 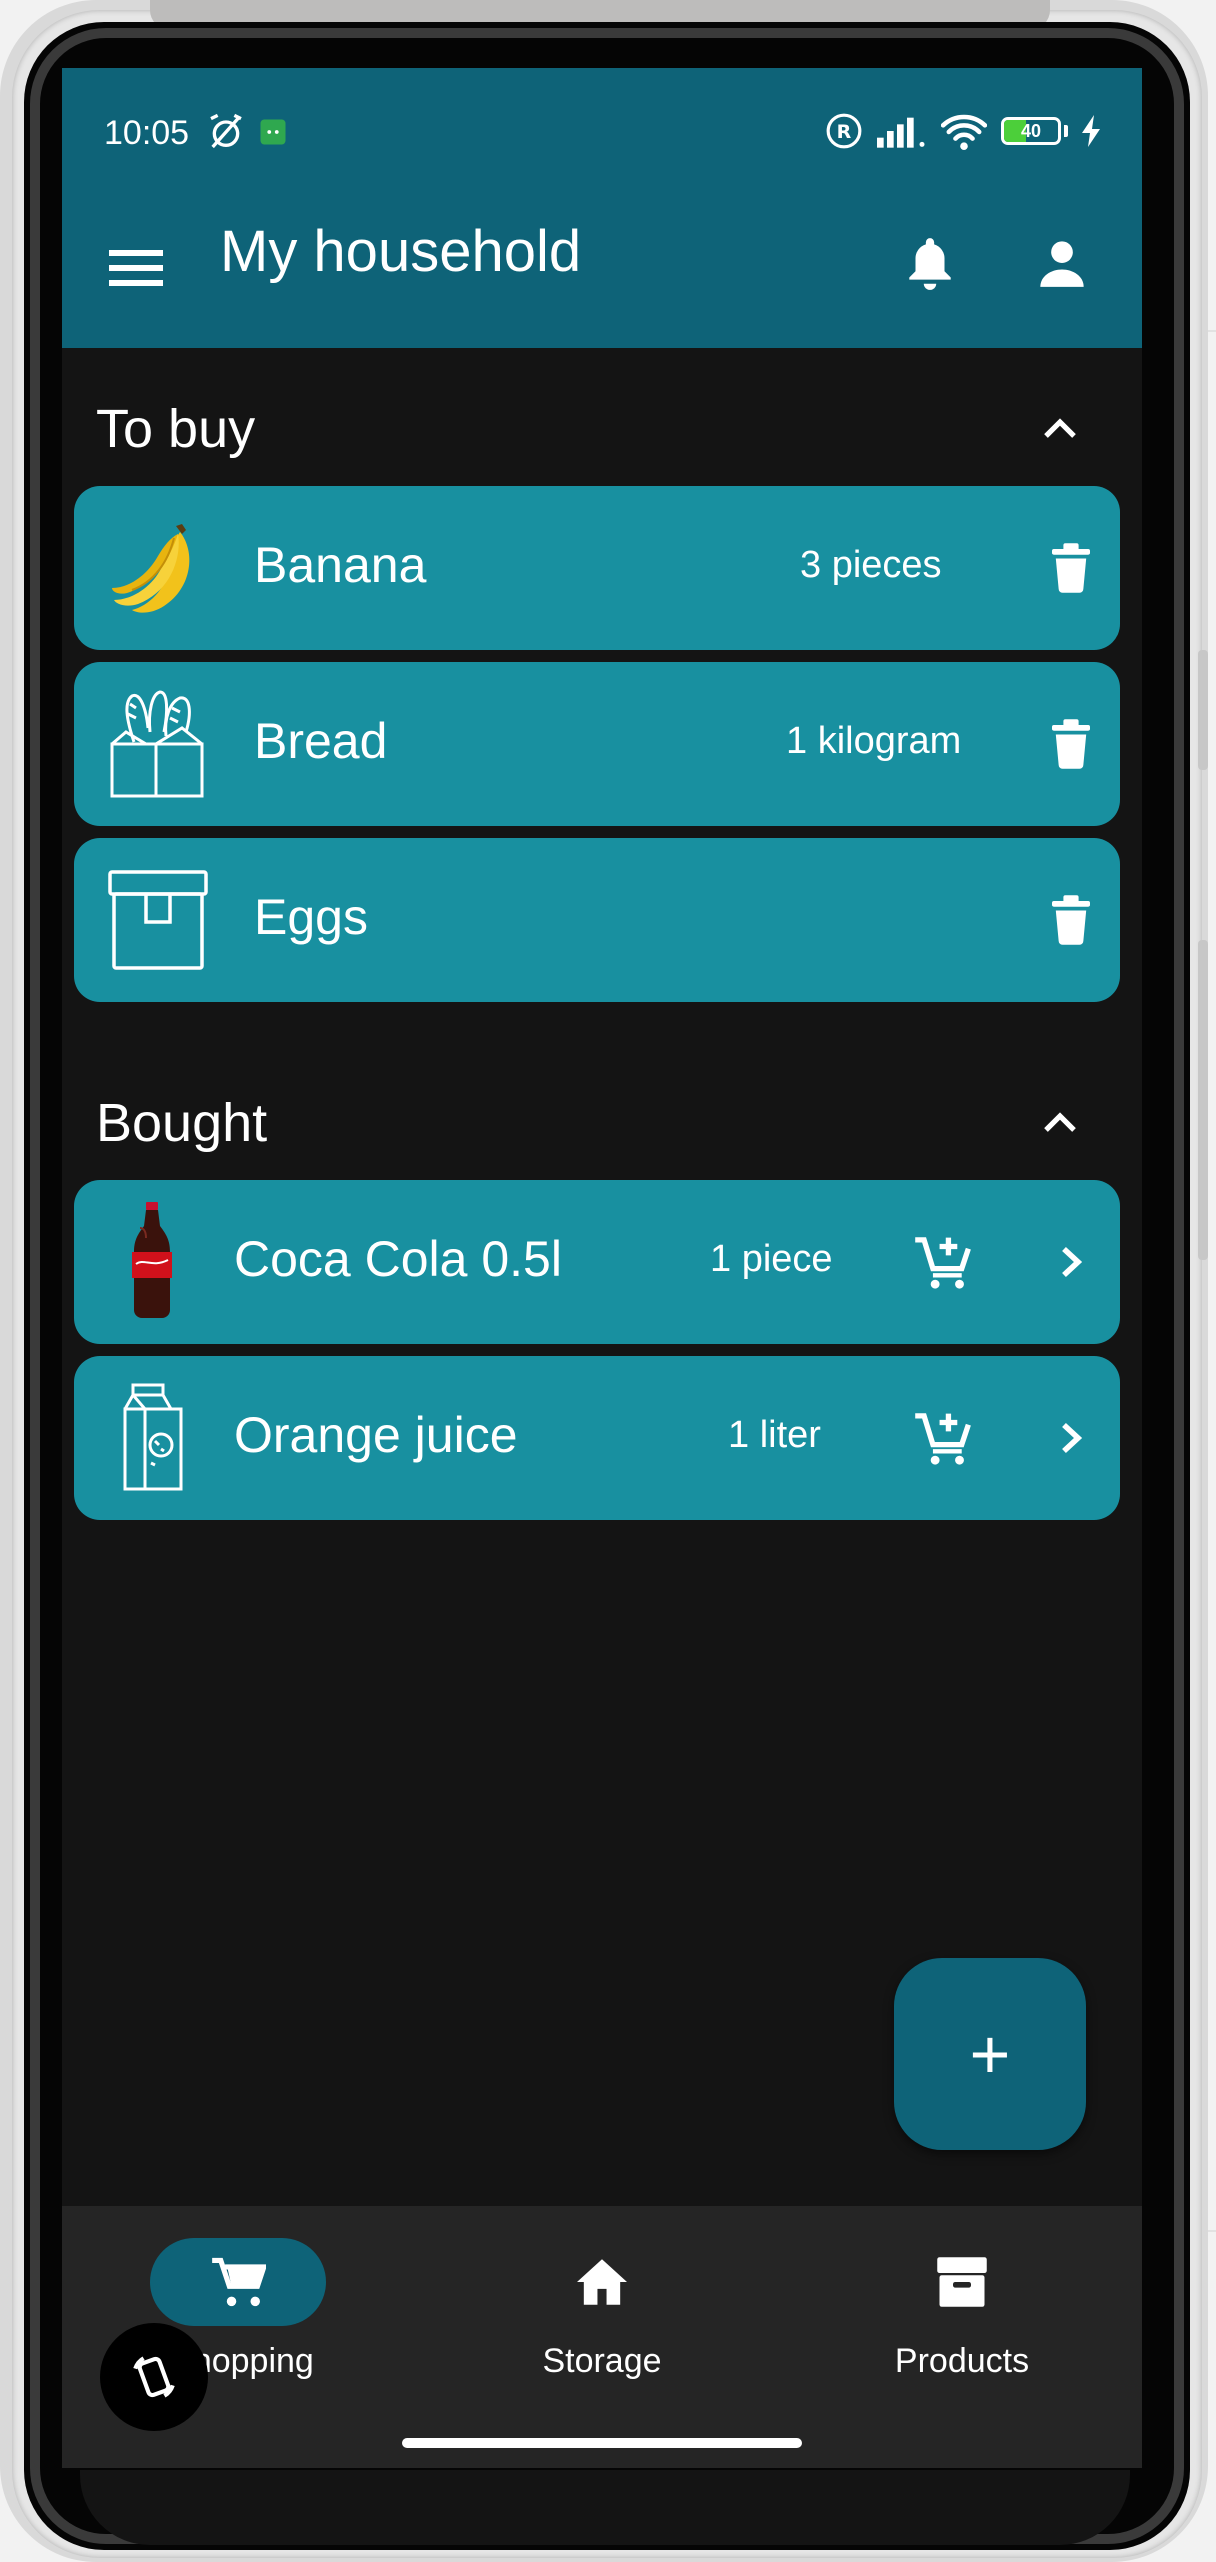 I want to click on nav-storage: Storage, so click(x=602, y=2306).